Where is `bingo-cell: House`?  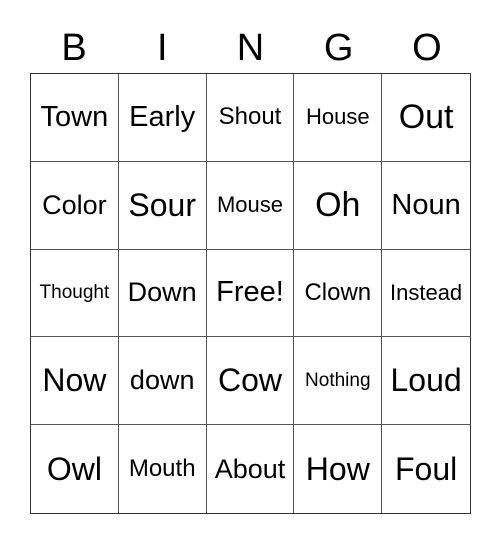
bingo-cell: House is located at coordinates (338, 118).